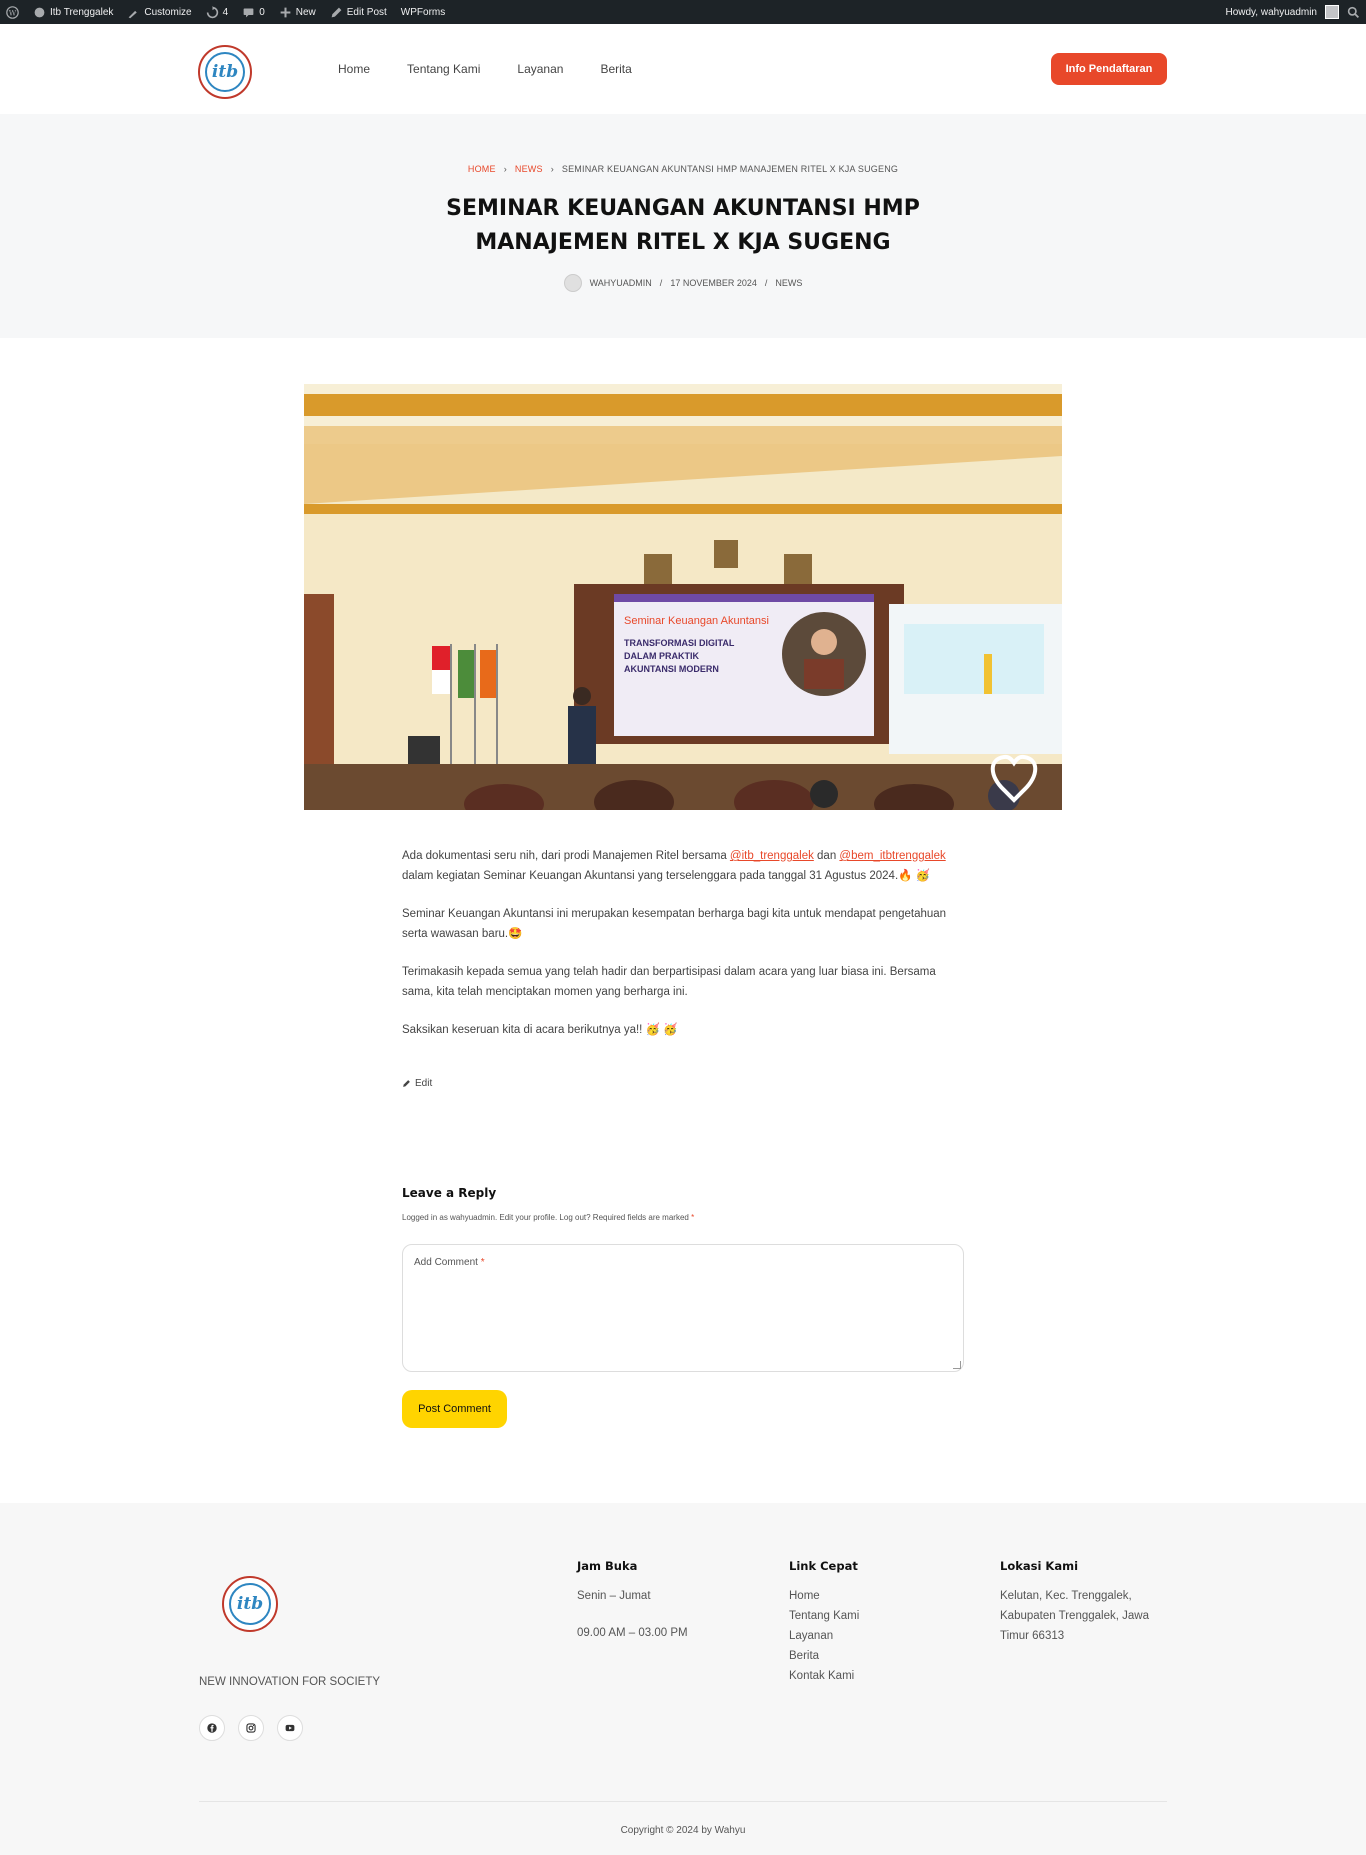  What do you see at coordinates (253, 12) in the screenshot?
I see `admin-comments-link: 0` at bounding box center [253, 12].